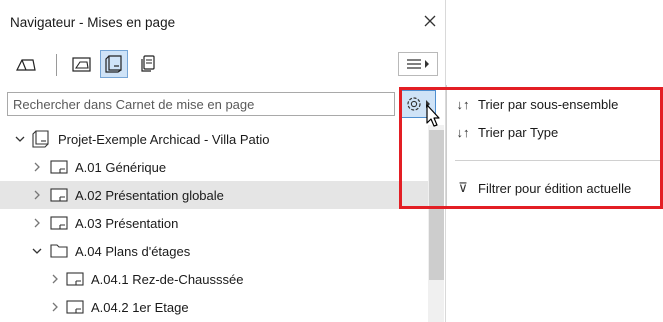 Image resolution: width=663 pixels, height=322 pixels. Describe the element at coordinates (149, 195) in the screenshot. I see `tree-item-label: A.02 Présentation globale` at that location.